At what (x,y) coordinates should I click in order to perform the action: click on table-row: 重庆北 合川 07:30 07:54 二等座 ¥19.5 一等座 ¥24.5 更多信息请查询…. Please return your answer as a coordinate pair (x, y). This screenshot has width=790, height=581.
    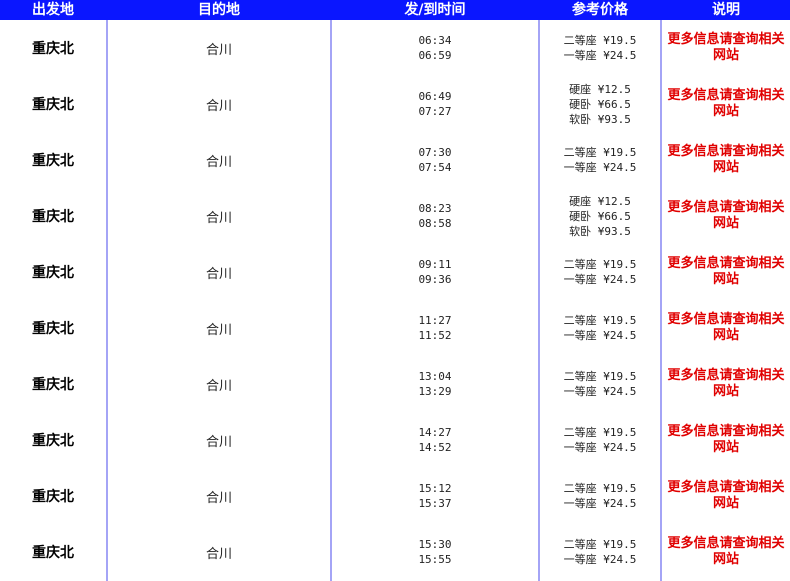
    Looking at the image, I should click on (395, 160).